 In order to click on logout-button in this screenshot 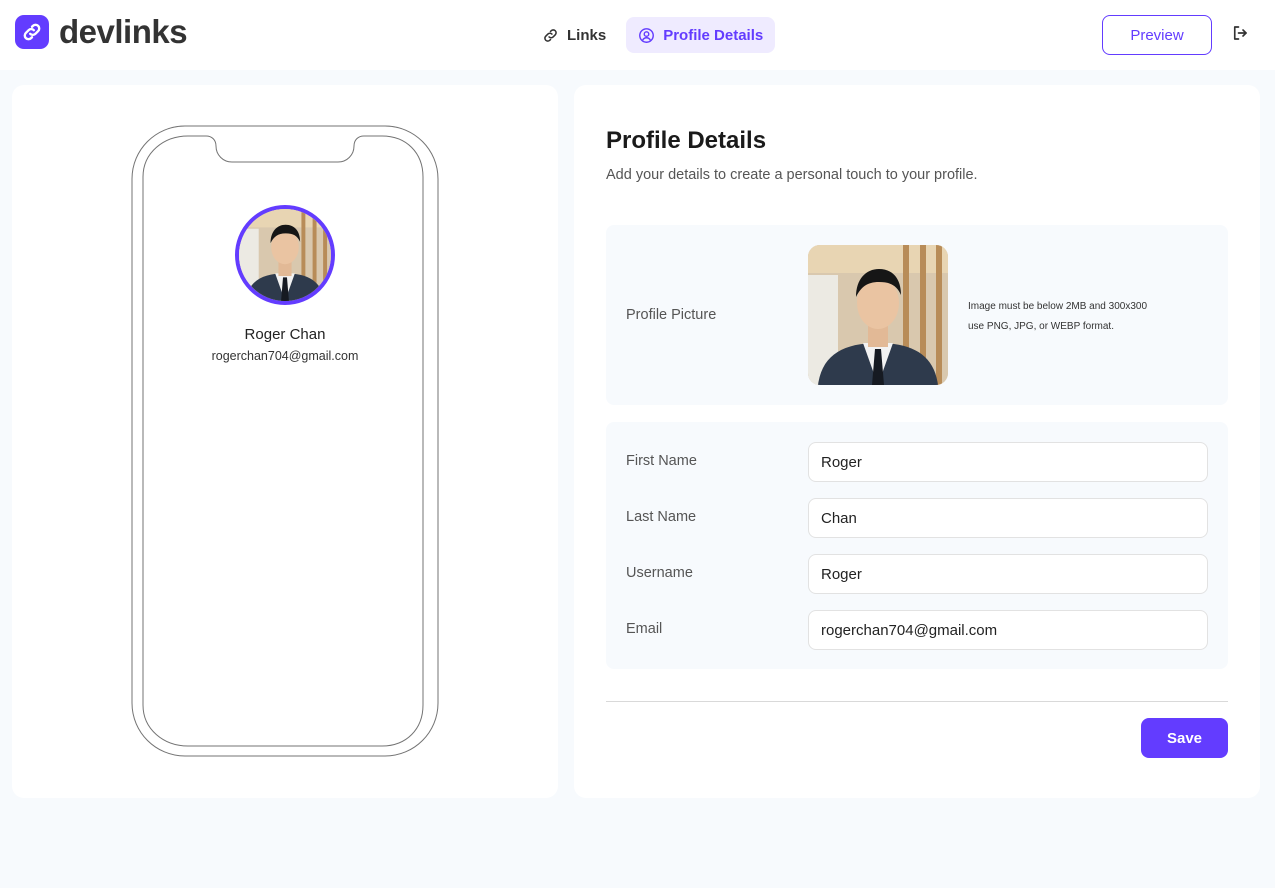, I will do `click(1240, 35)`.